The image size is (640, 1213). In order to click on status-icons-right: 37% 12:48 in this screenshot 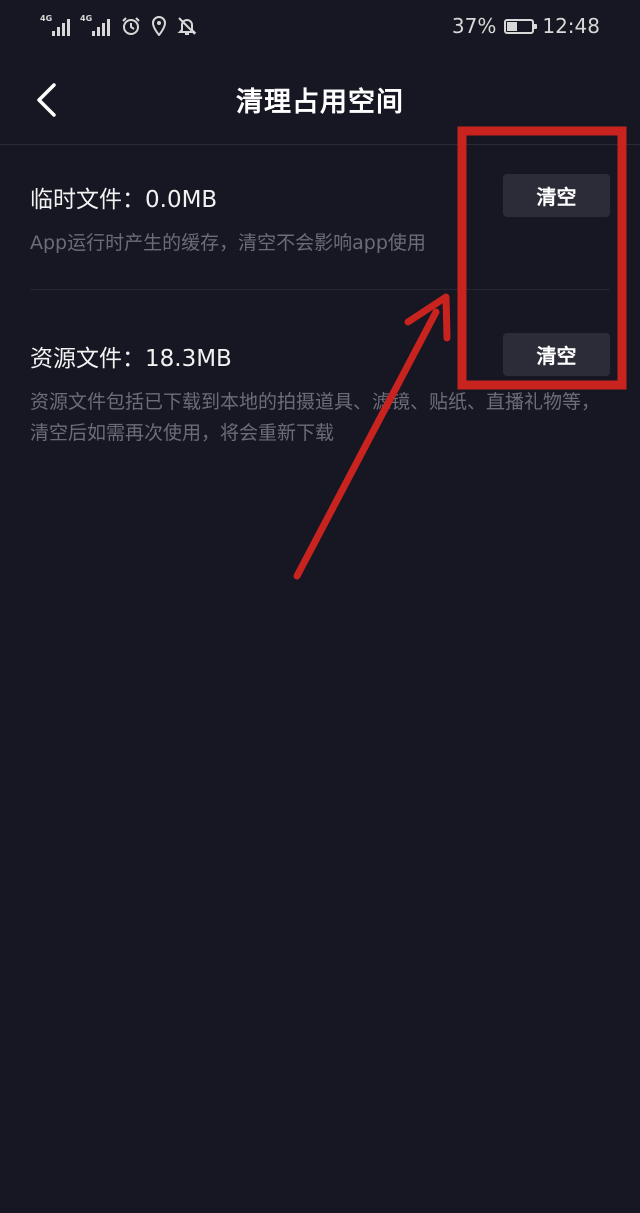, I will do `click(526, 26)`.